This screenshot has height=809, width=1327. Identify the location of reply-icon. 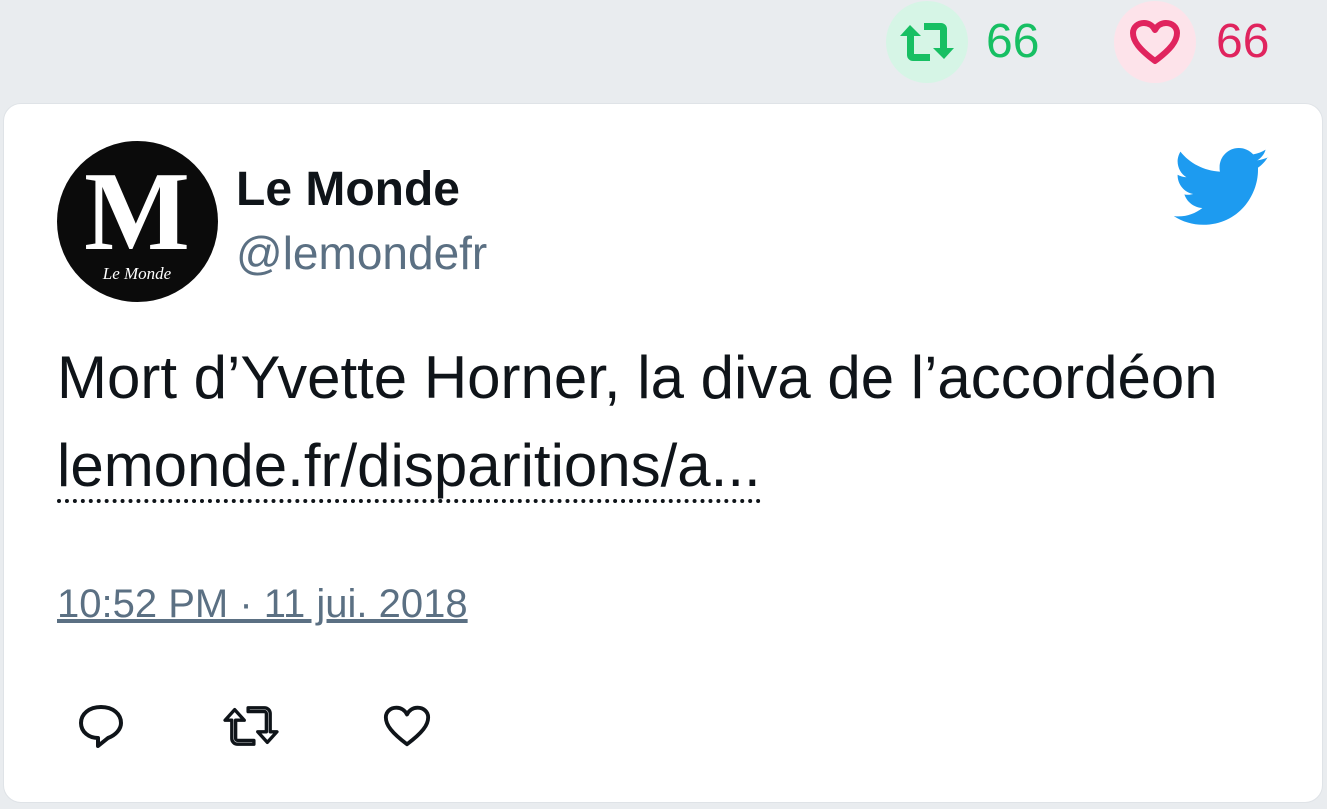
(101, 726).